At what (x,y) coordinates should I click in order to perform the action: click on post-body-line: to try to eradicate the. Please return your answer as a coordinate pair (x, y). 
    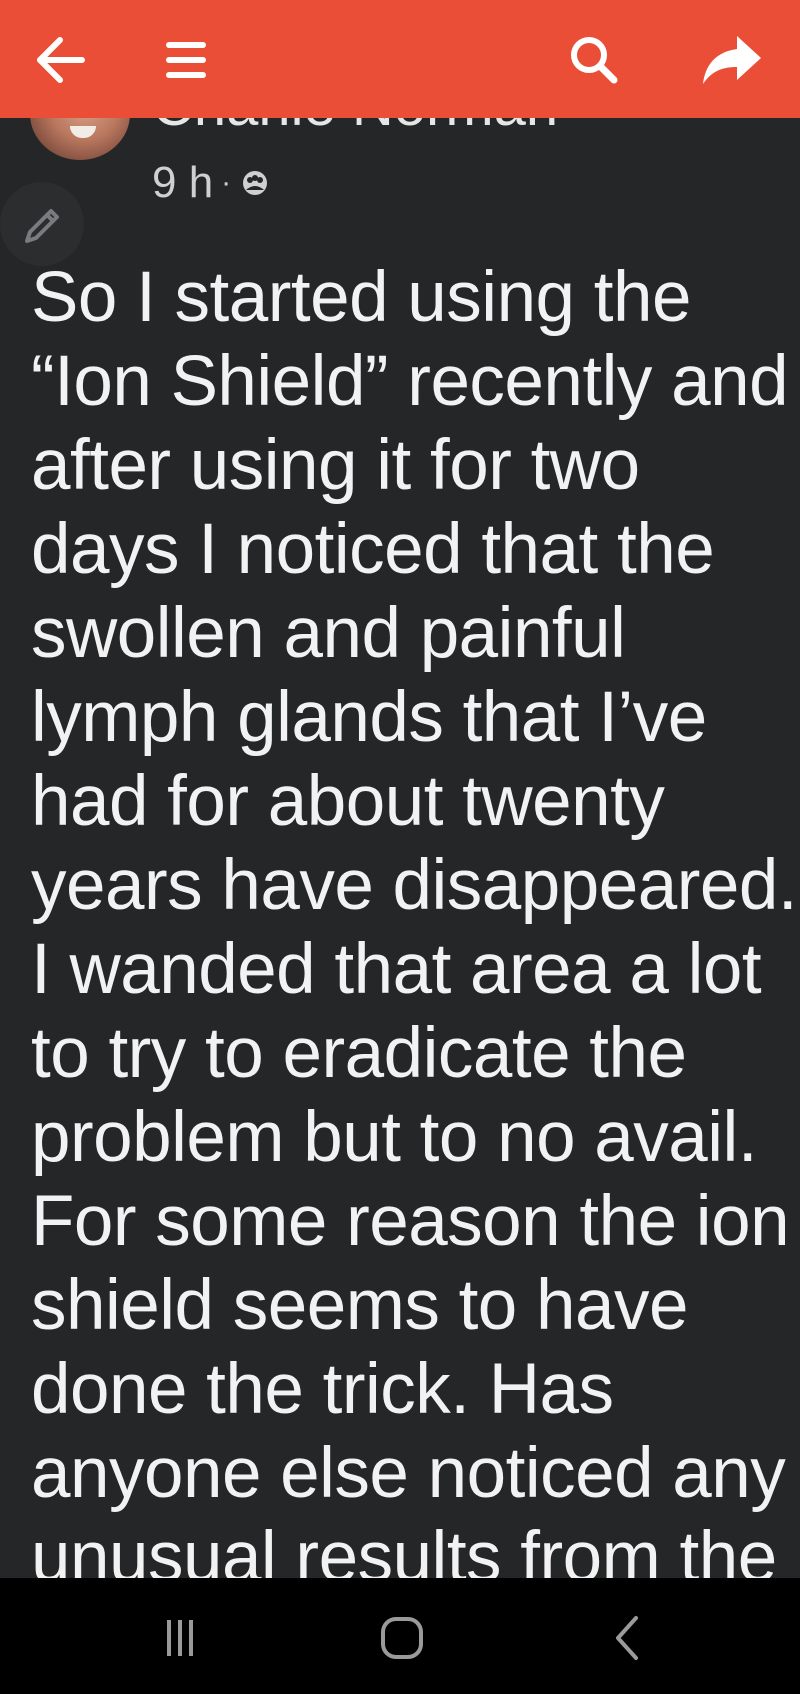
    Looking at the image, I should click on (359, 1053).